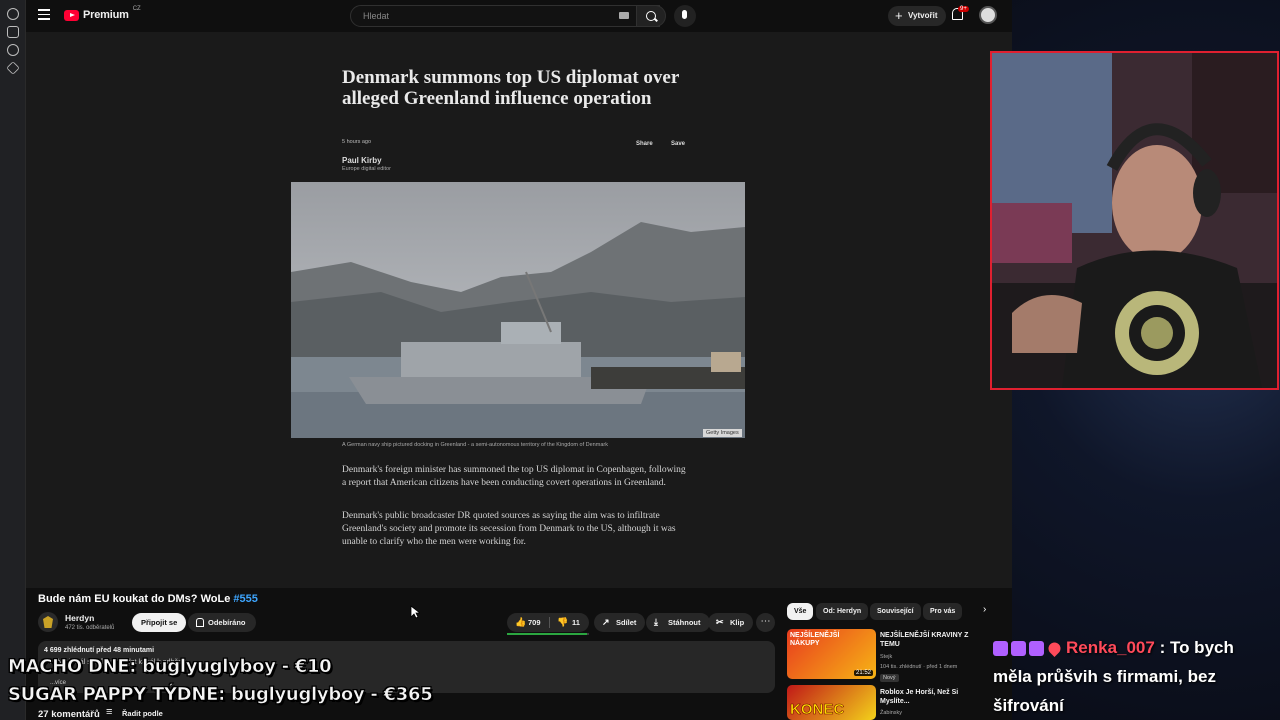  What do you see at coordinates (1000, 649) in the screenshot?
I see `twitch-icon` at bounding box center [1000, 649].